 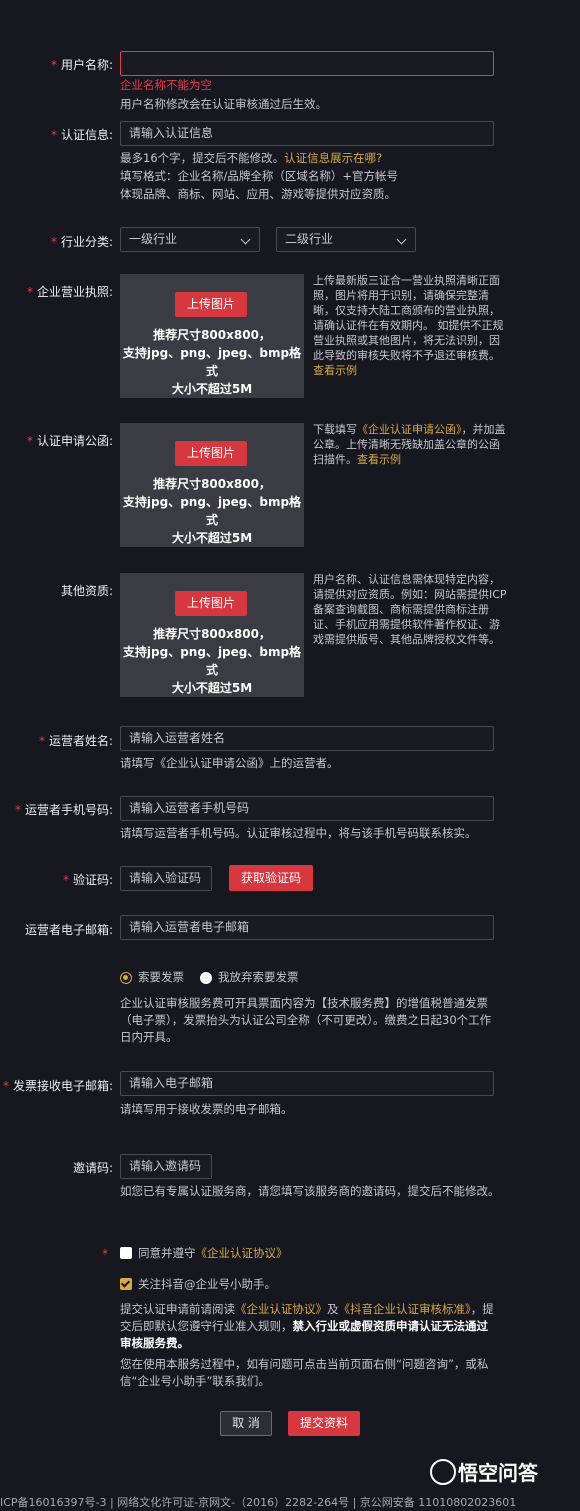 What do you see at coordinates (333, 158) in the screenshot?
I see `cert-info-help-link: 认证信息展示在哪?` at bounding box center [333, 158].